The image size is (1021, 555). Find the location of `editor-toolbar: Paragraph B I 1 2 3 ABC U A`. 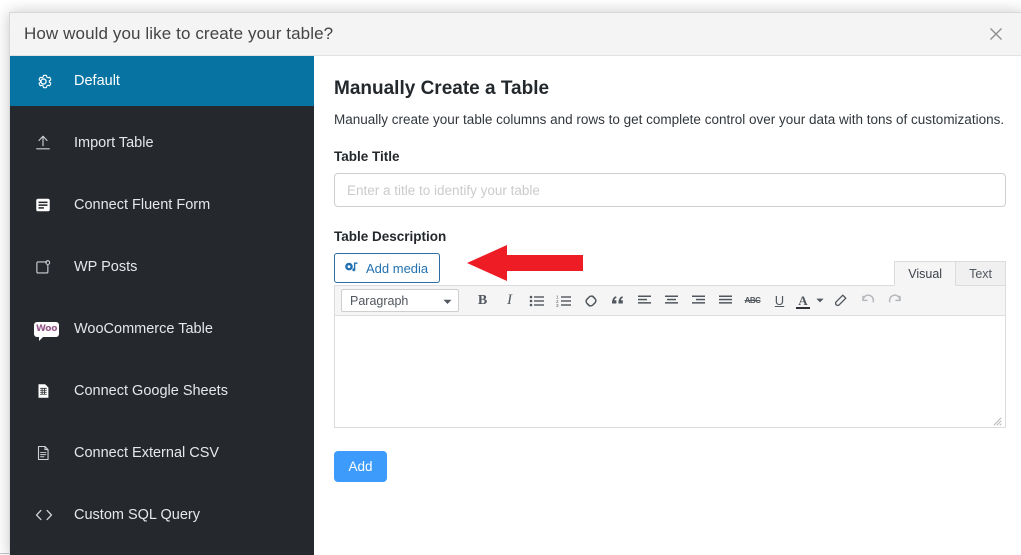

editor-toolbar: Paragraph B I 1 2 3 ABC U A is located at coordinates (670, 300).